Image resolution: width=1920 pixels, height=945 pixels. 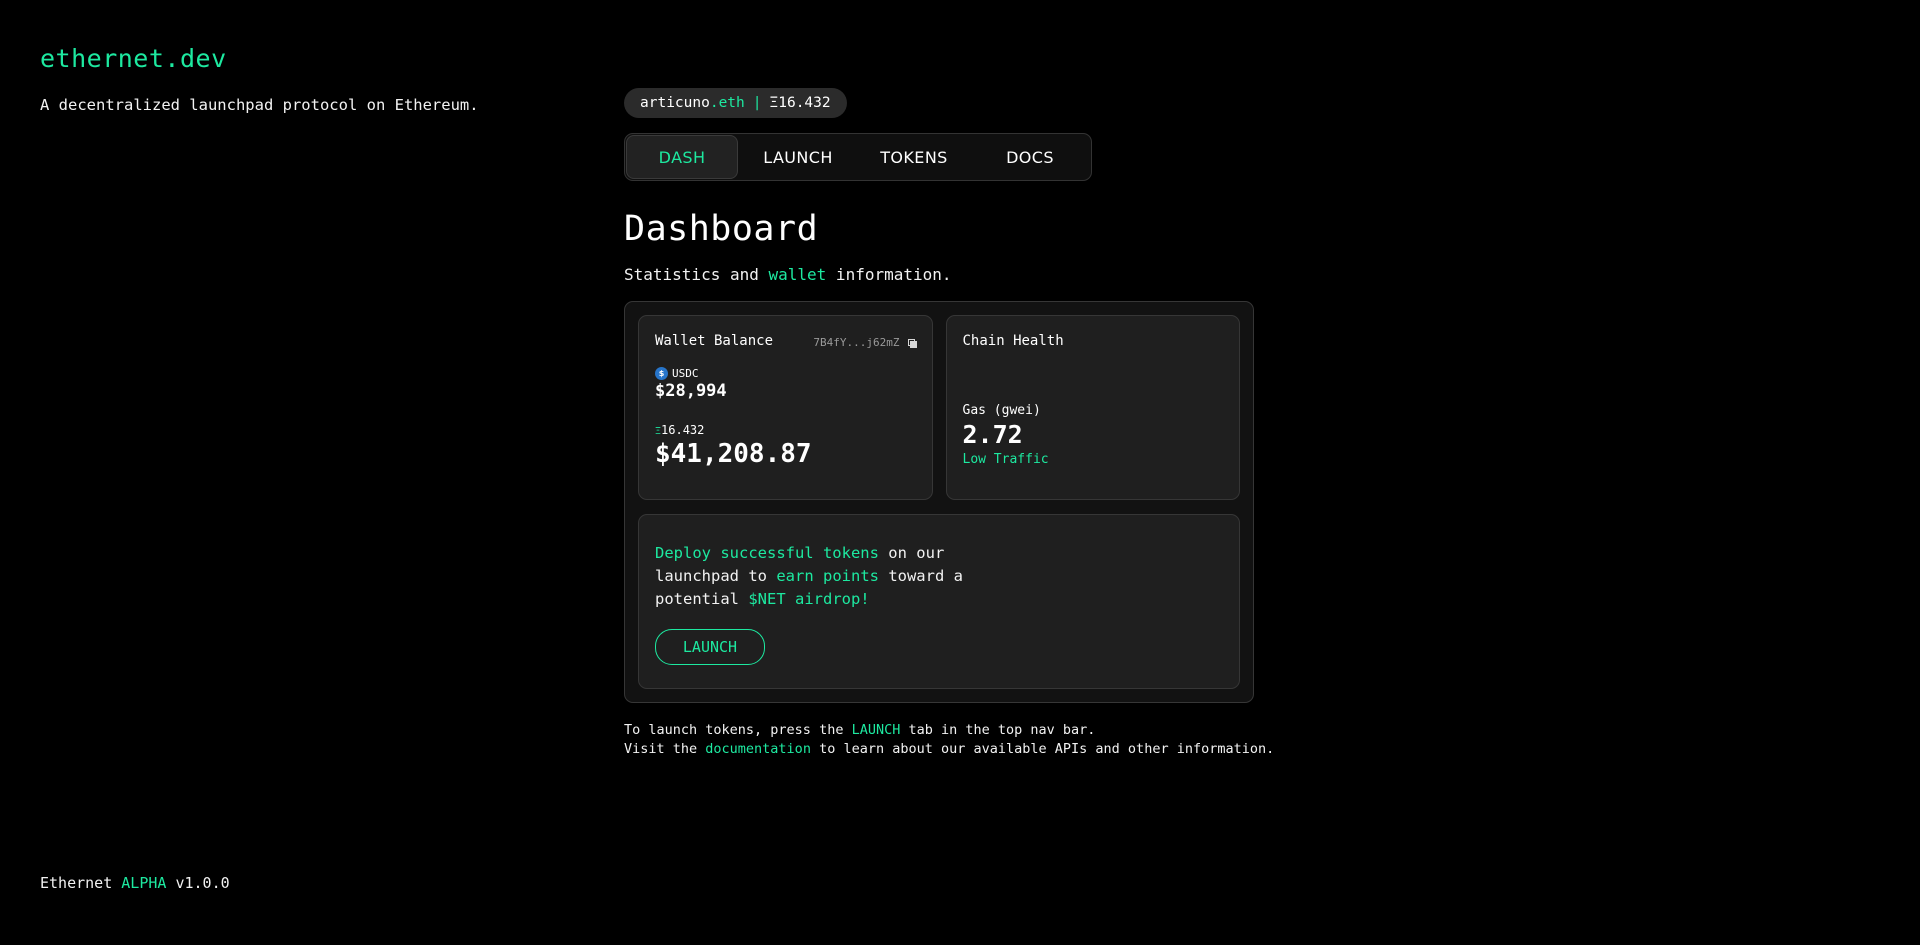 What do you see at coordinates (682, 157) in the screenshot?
I see `tab-dash: DASH` at bounding box center [682, 157].